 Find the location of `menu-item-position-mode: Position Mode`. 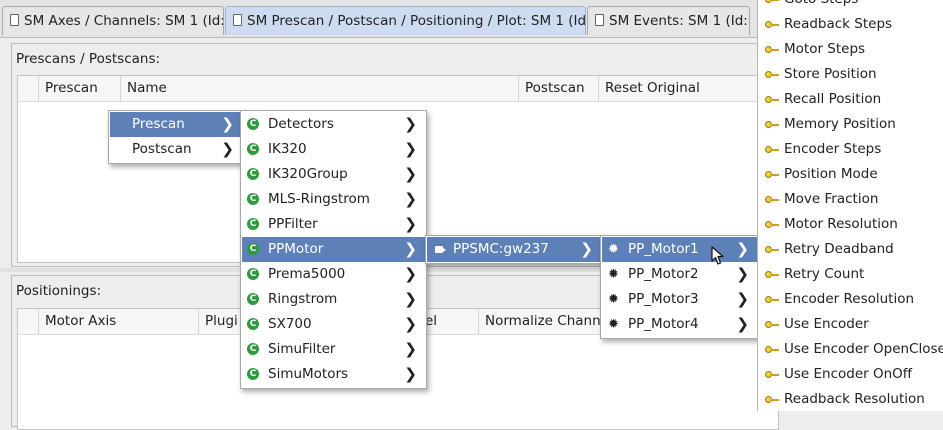

menu-item-position-mode: Position Mode is located at coordinates (850, 174).